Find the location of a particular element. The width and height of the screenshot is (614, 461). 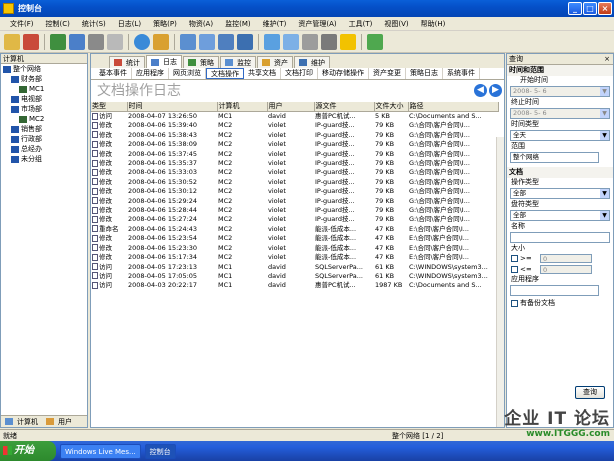

print-icon is located at coordinates (96, 41).